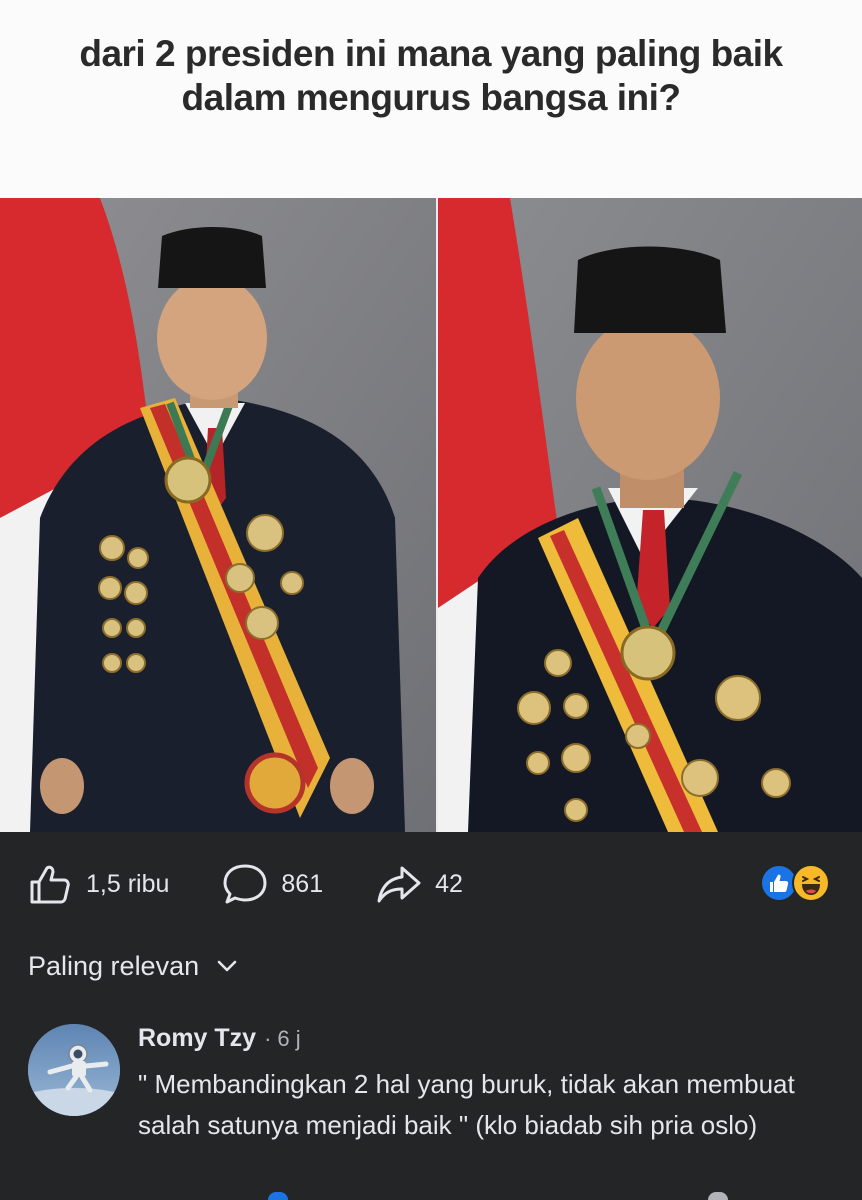 This screenshot has height=1200, width=862. I want to click on astronaut-avatar-image, so click(74, 1070).